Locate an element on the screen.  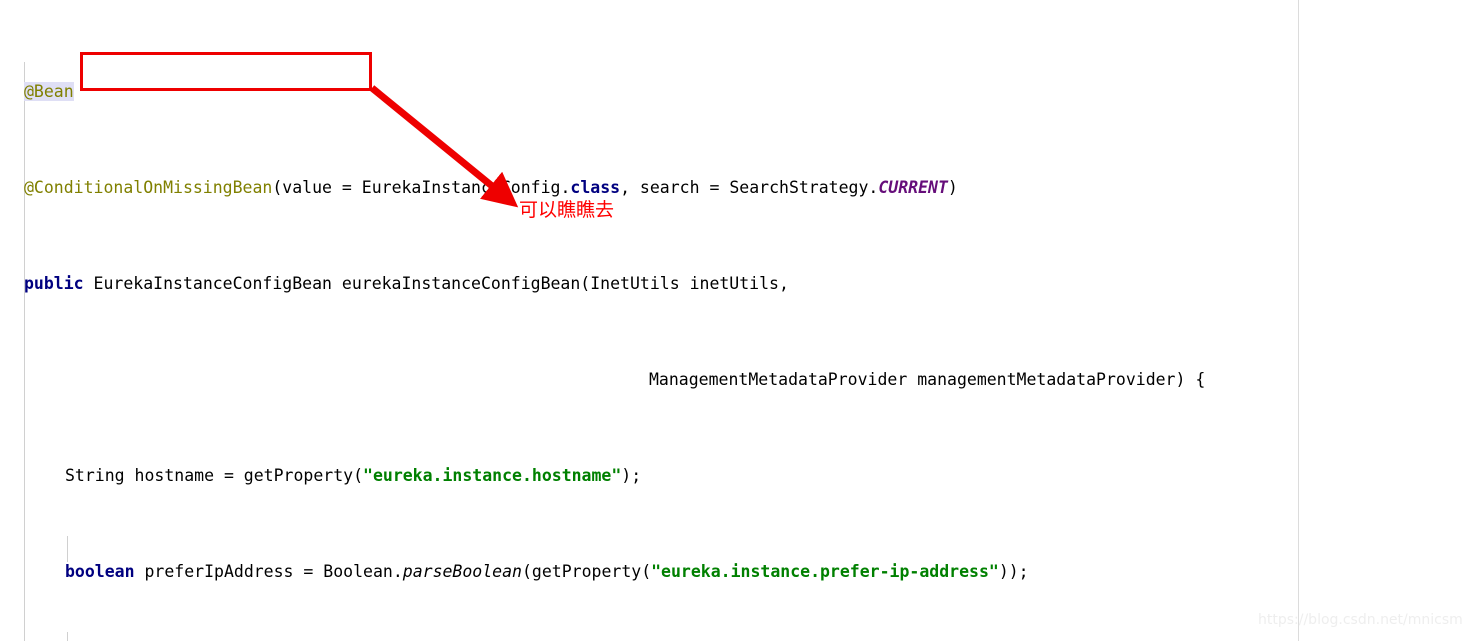
string-eureka-hostname: "eureka.instance.hostname" is located at coordinates (492, 475).